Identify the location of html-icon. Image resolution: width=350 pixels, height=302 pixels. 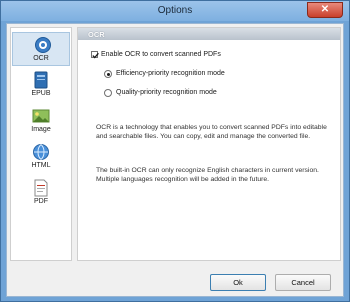
(41, 152).